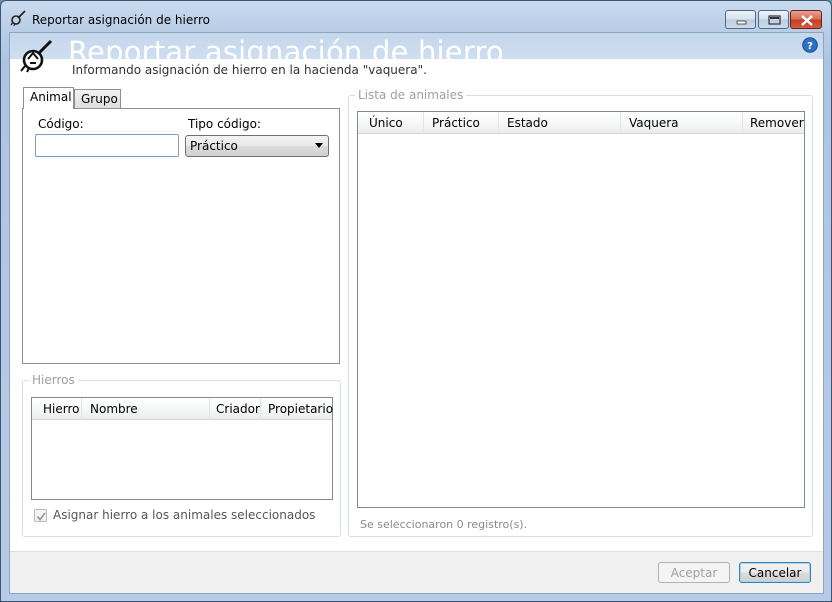 The width and height of the screenshot is (832, 602). Describe the element at coordinates (61, 124) in the screenshot. I see `codigo-label: Código:` at that location.